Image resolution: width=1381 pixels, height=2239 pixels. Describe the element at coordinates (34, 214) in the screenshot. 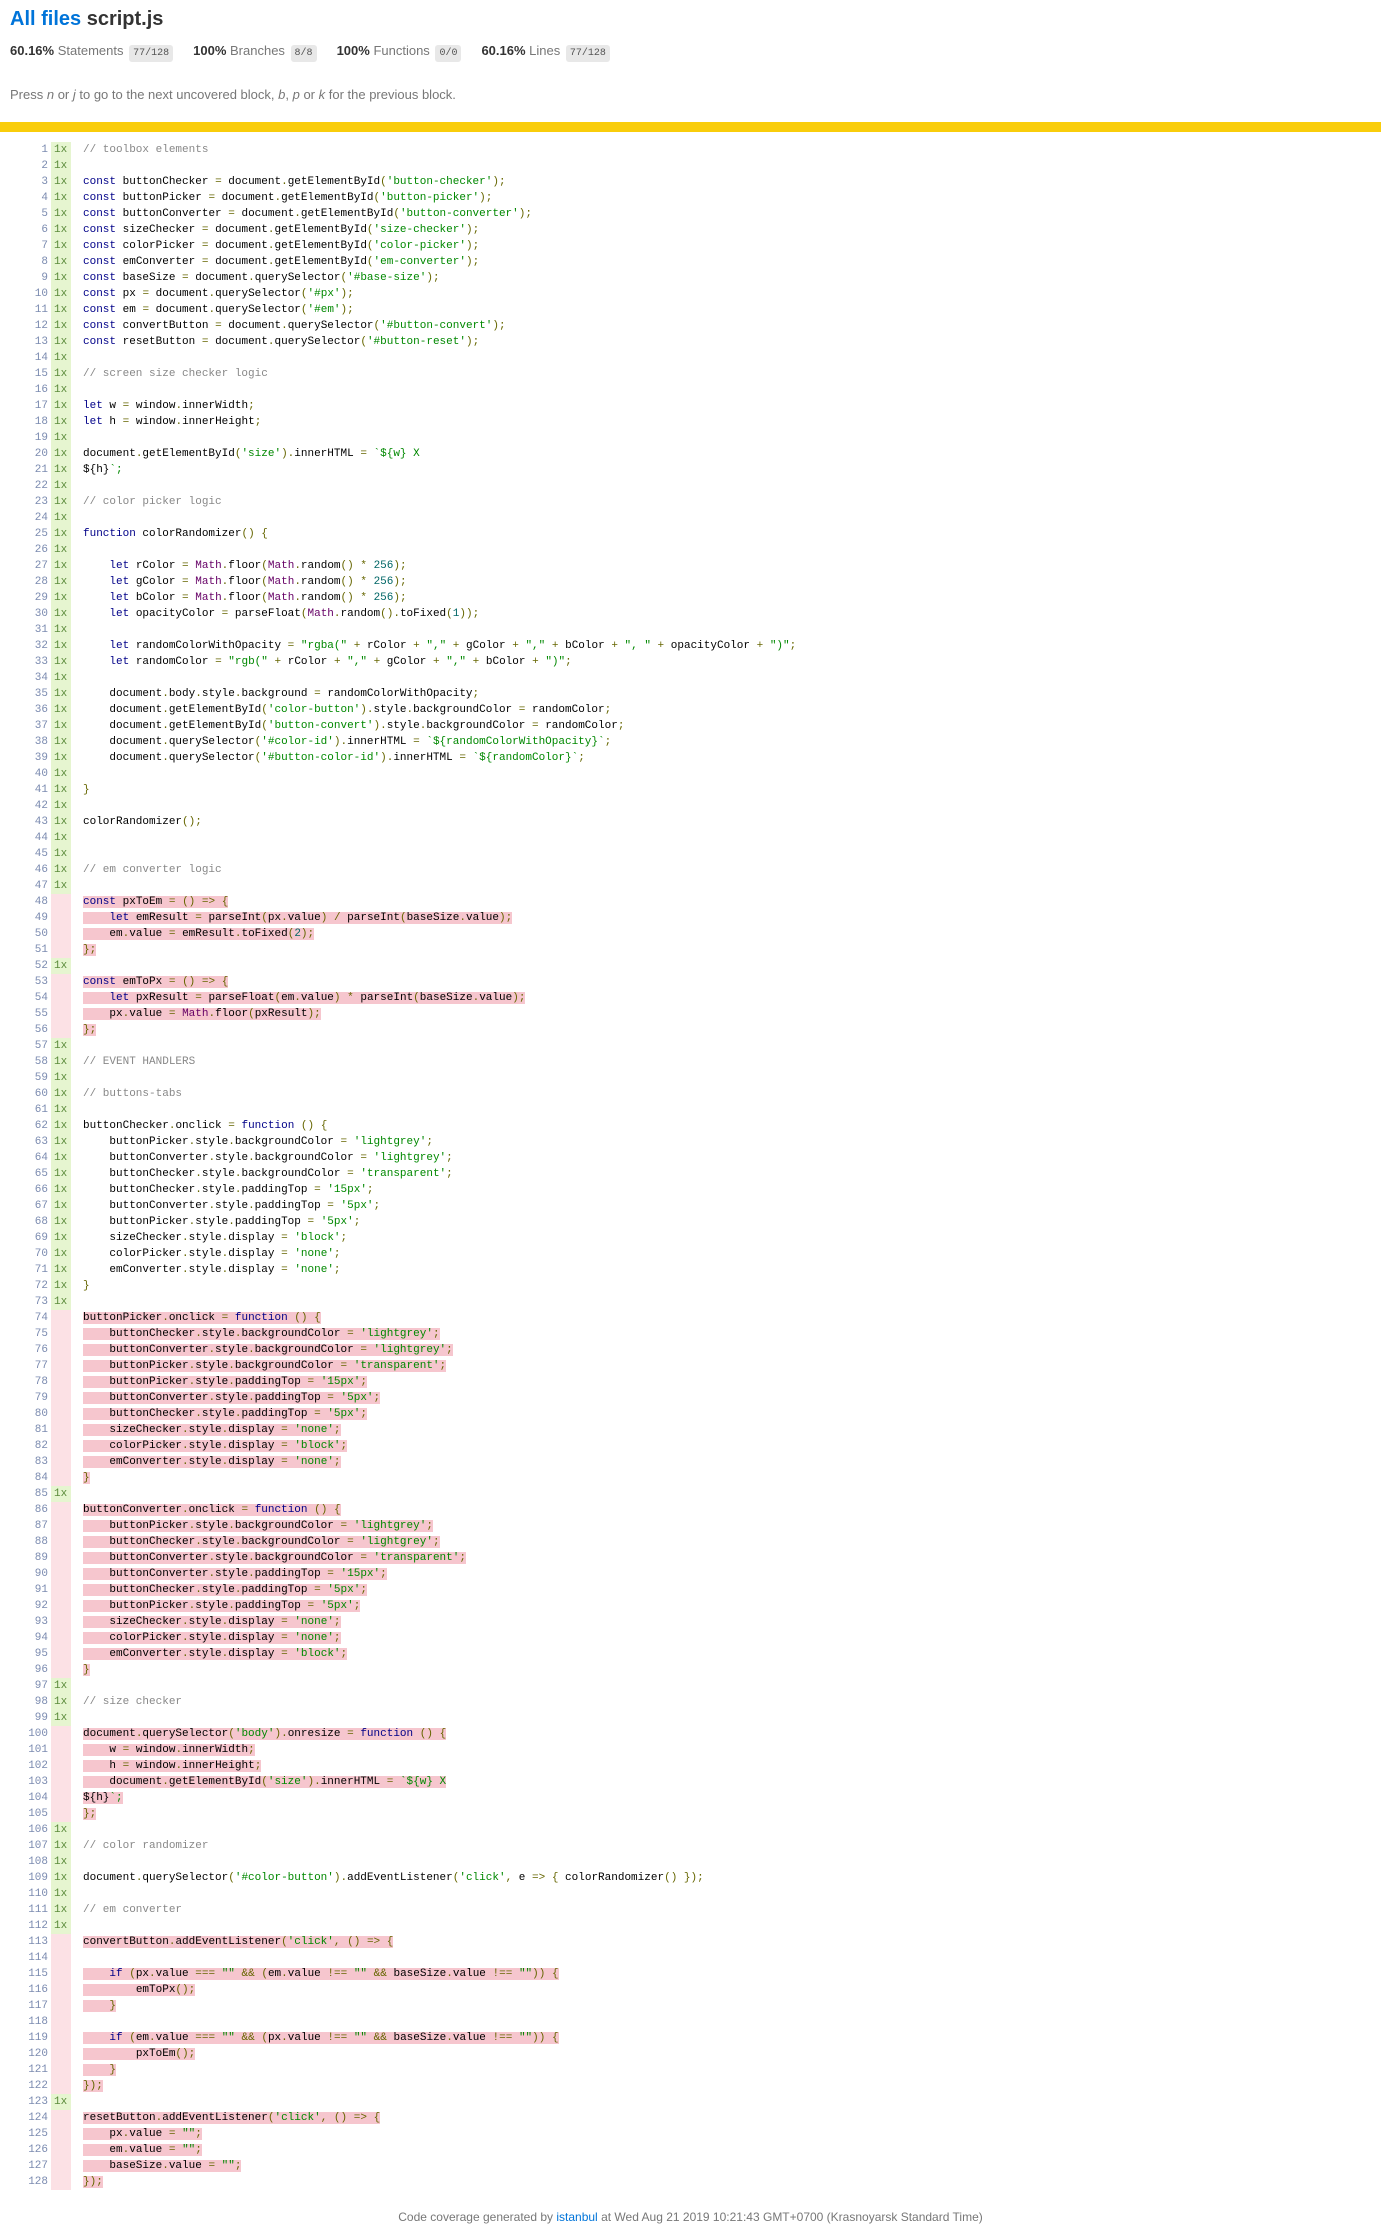

I see `line-number: 5` at that location.